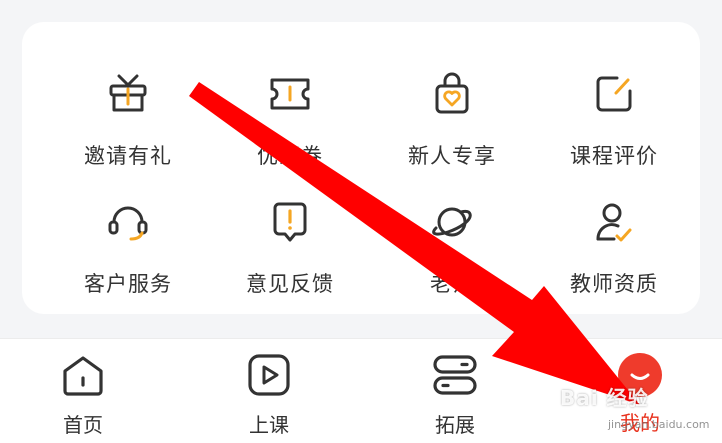 The width and height of the screenshot is (722, 443). Describe the element at coordinates (455, 425) in the screenshot. I see `tab-label: 拓展` at that location.